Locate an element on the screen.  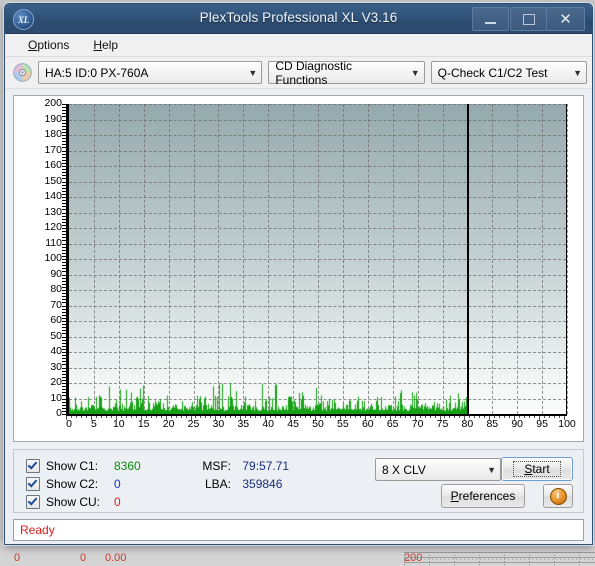
chart-y-tick-label: 60 is located at coordinates (56, 320).